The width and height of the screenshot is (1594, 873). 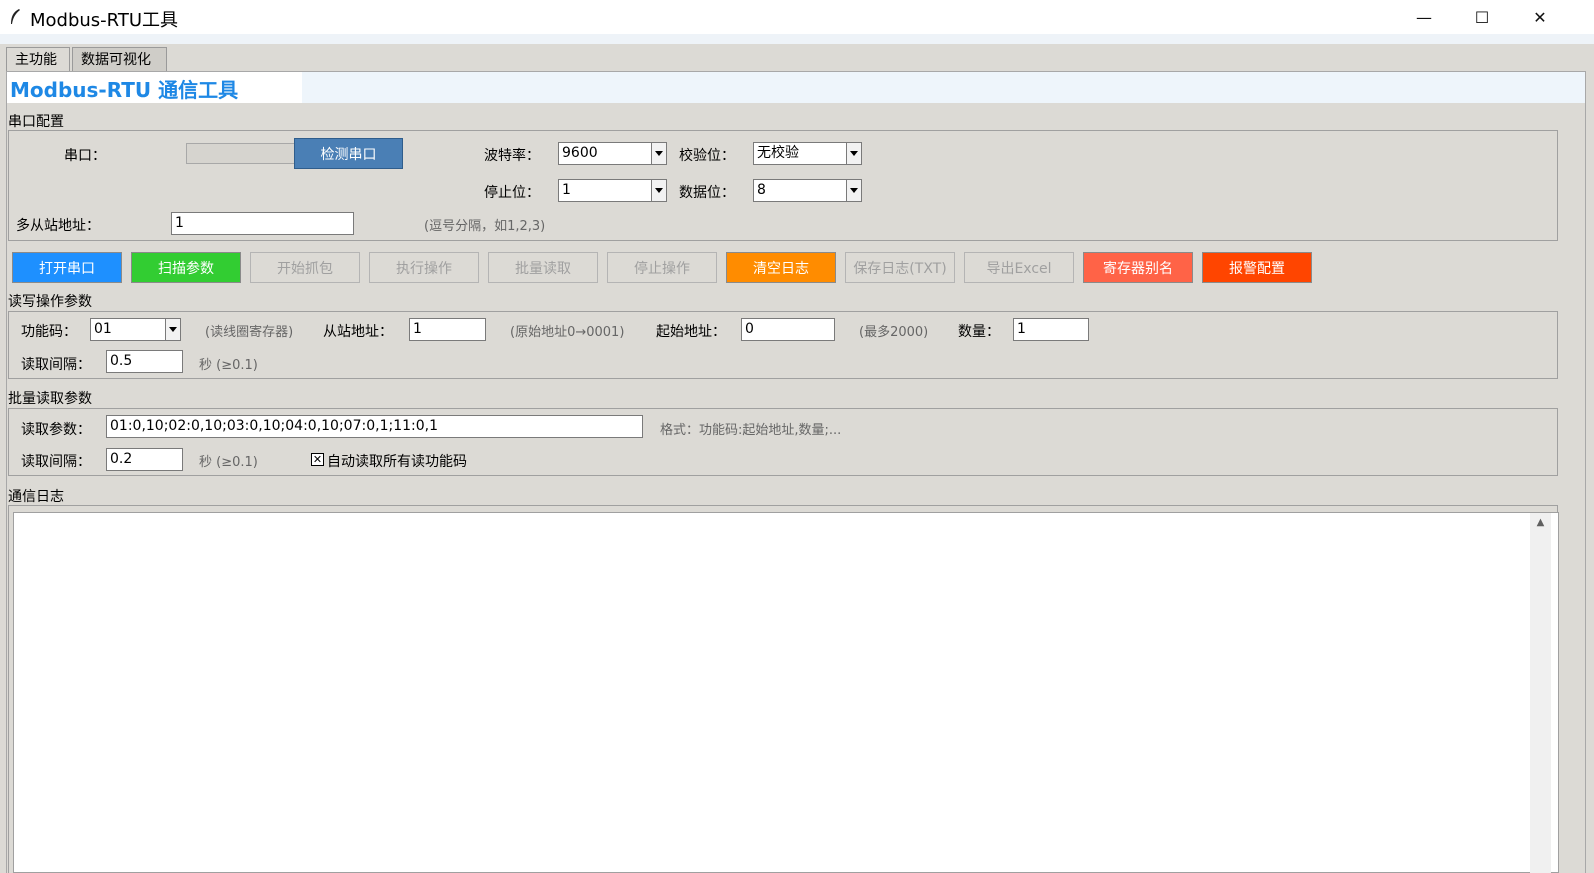 What do you see at coordinates (662, 267) in the screenshot?
I see `stop-button: 停止操作` at bounding box center [662, 267].